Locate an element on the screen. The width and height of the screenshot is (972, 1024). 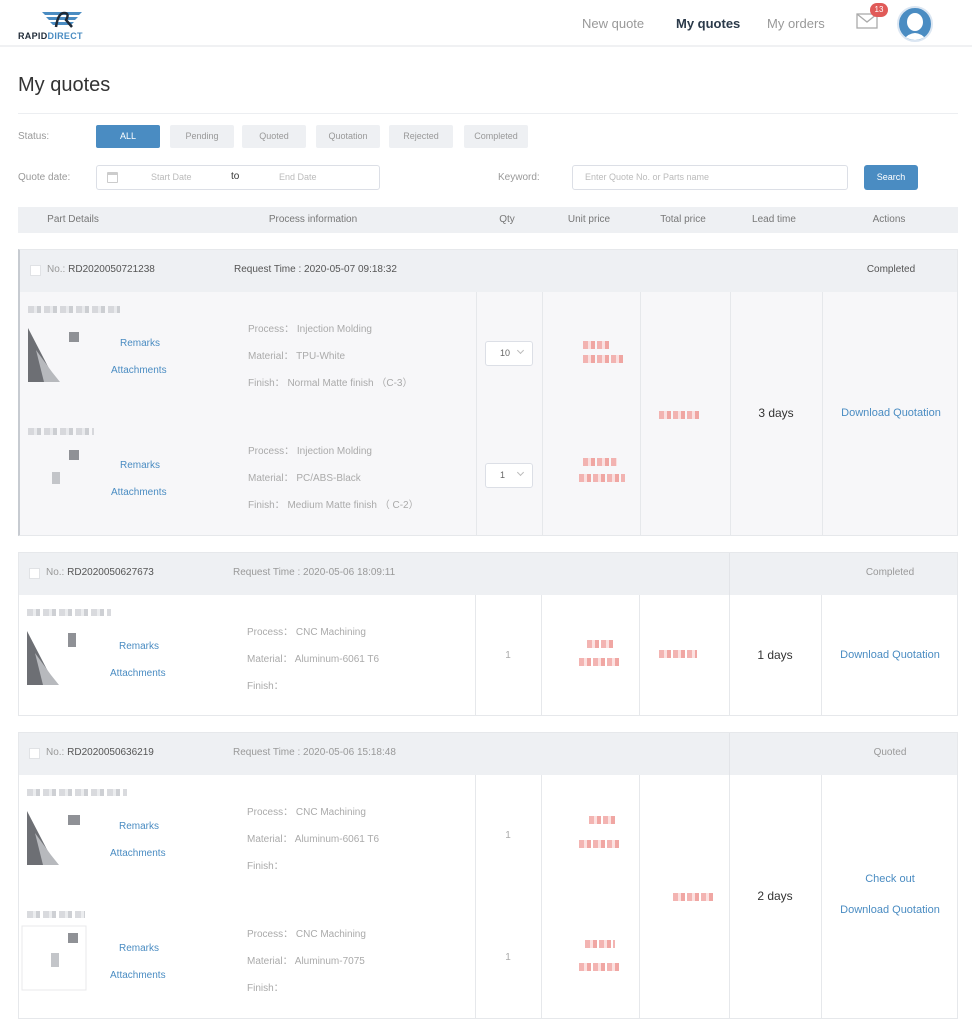
status-filter-quoted: Quoted is located at coordinates (274, 136).